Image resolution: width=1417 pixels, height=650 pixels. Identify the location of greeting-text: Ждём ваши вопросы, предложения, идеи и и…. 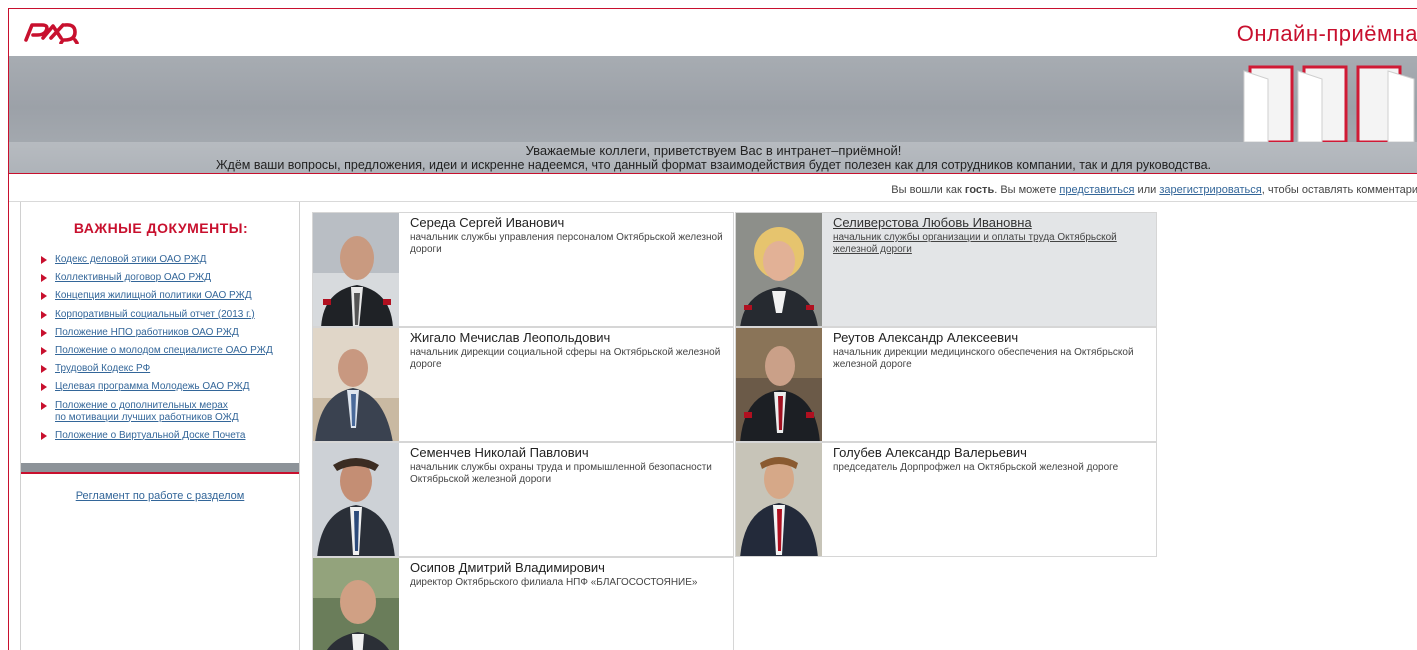
(713, 165).